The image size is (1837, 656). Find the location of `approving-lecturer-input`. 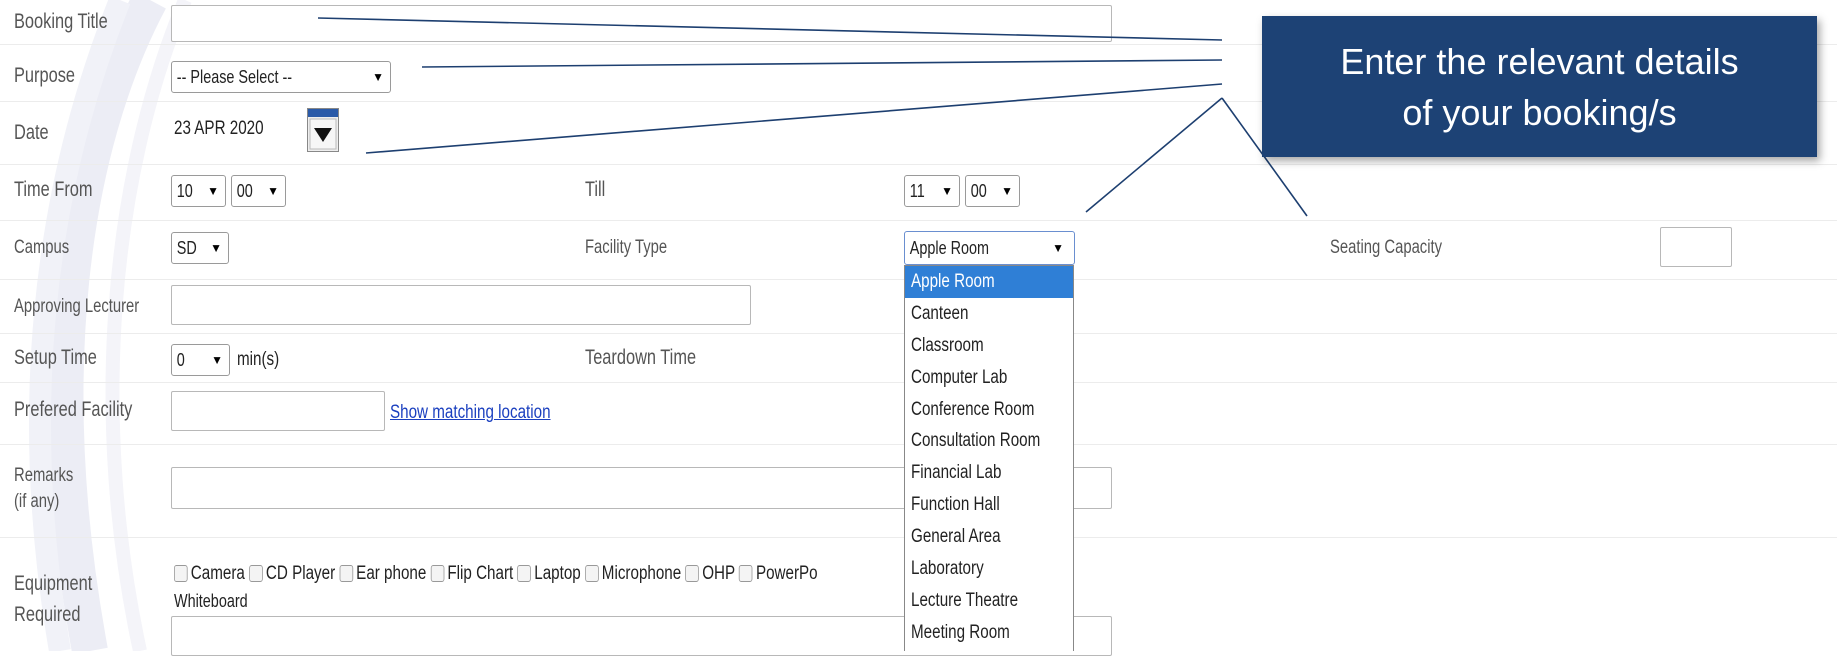

approving-lecturer-input is located at coordinates (461, 305).